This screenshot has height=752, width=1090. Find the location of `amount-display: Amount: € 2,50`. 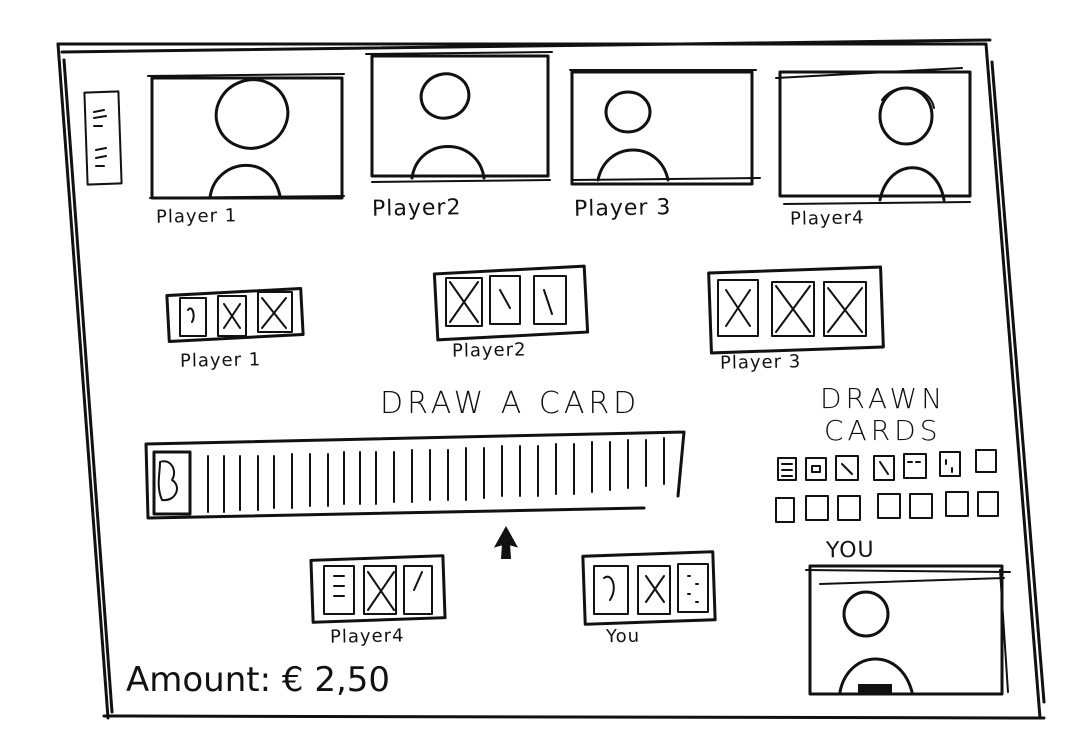

amount-display: Amount: € 2,50 is located at coordinates (258, 680).